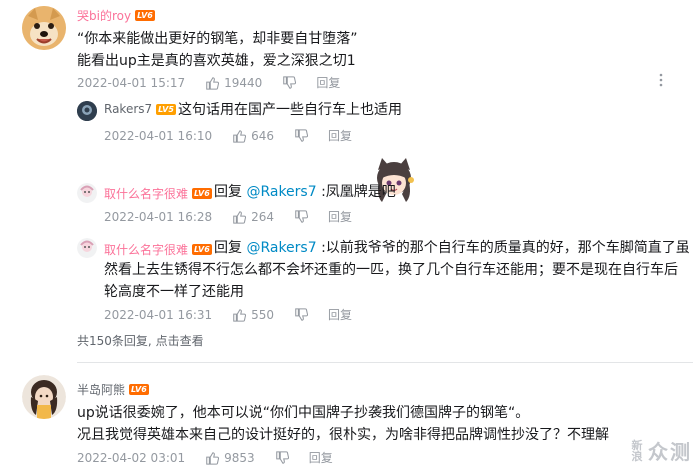 Image resolution: width=700 pixels, height=471 pixels. I want to click on like-button: 19440, so click(233, 83).